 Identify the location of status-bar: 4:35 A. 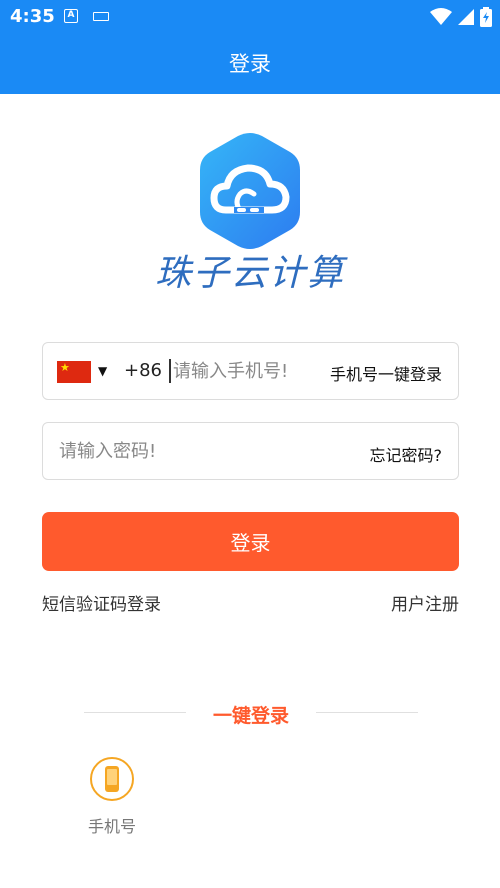
(250, 17).